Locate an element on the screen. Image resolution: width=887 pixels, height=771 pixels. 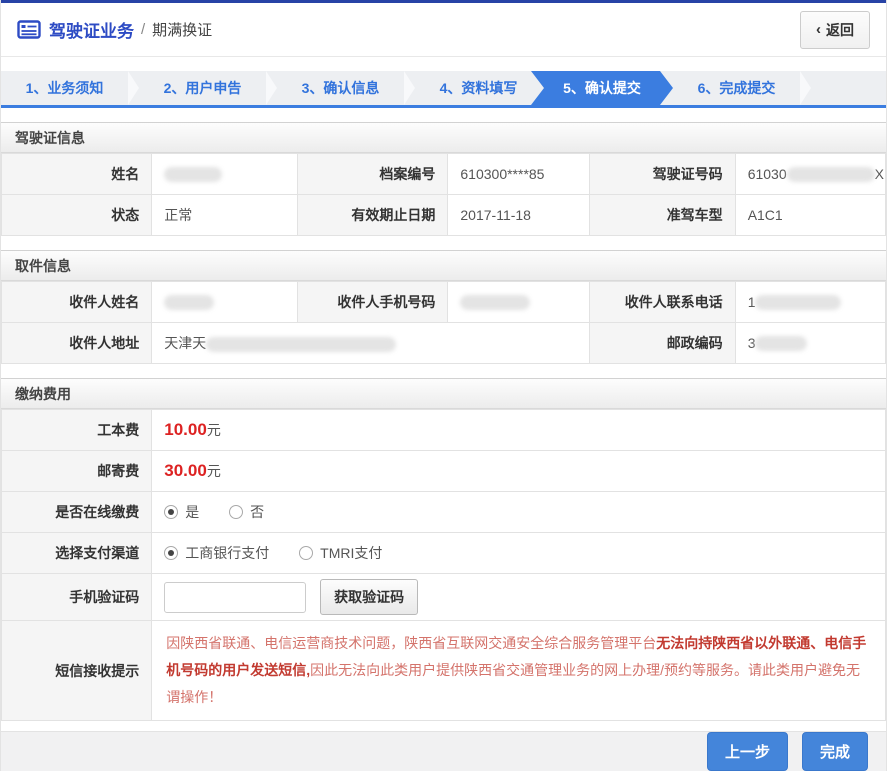
recipient-mobile-value is located at coordinates (518, 302).